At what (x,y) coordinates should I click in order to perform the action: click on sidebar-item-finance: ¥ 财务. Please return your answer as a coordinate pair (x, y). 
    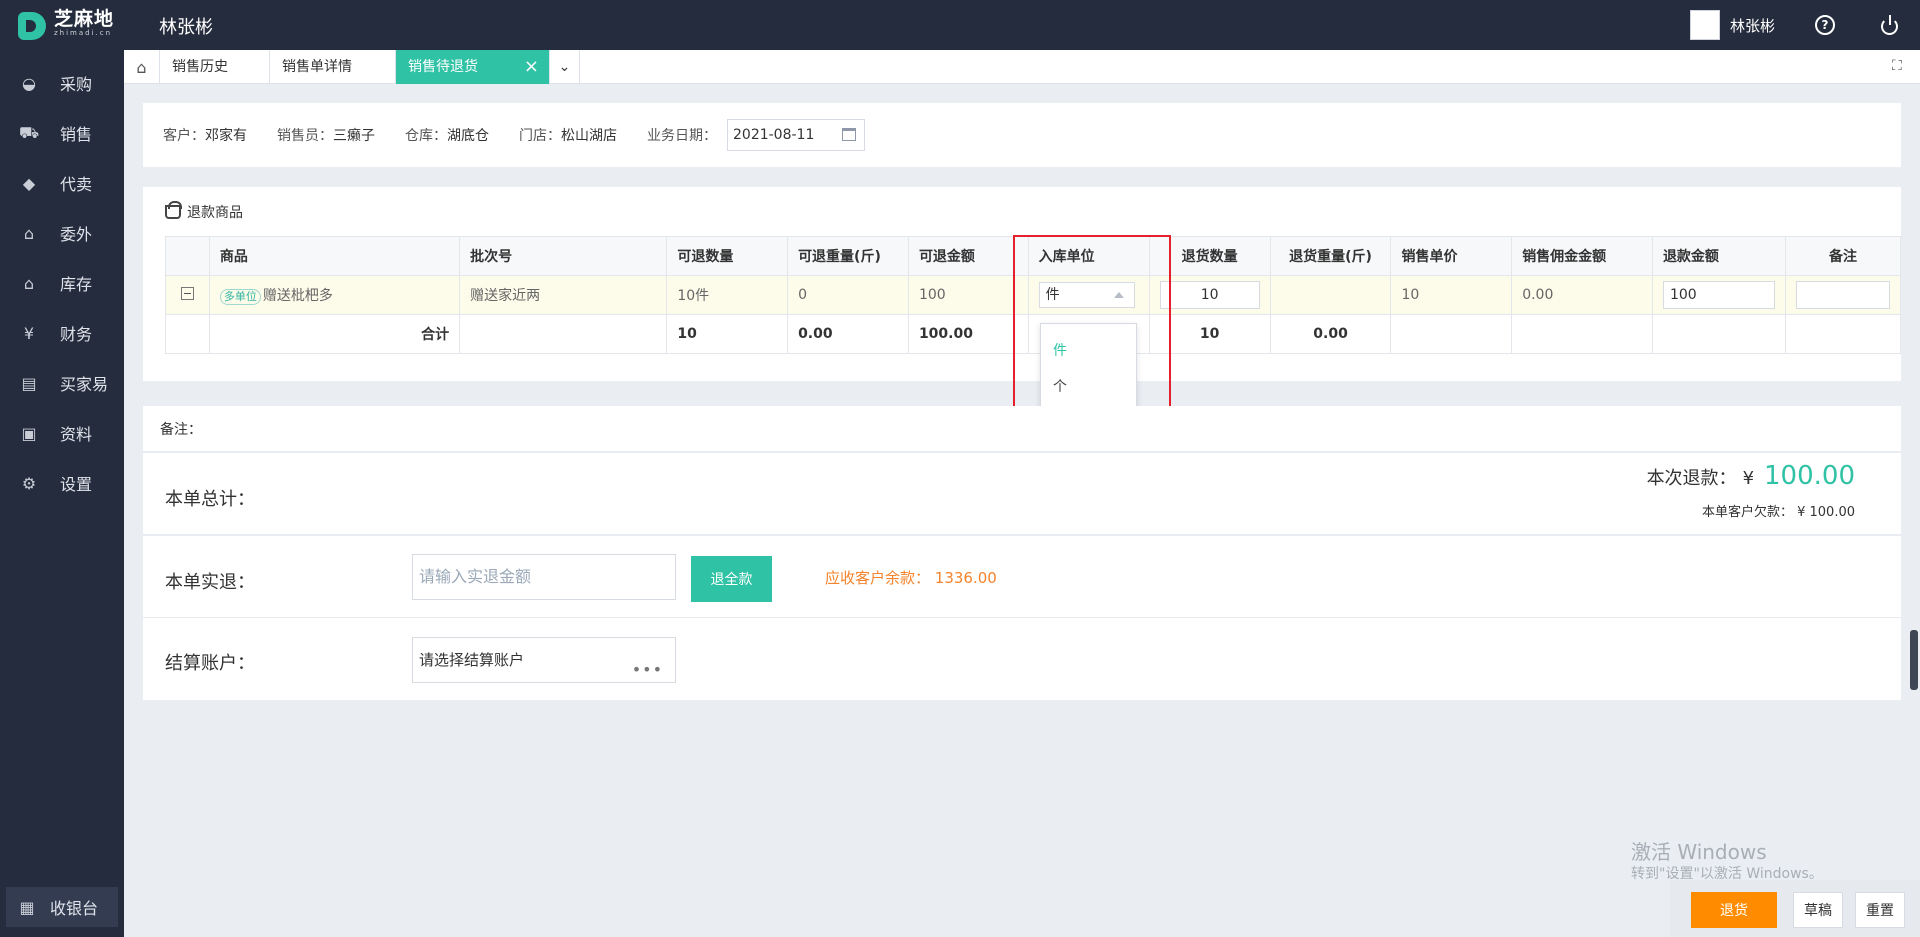
    Looking at the image, I should click on (62, 333).